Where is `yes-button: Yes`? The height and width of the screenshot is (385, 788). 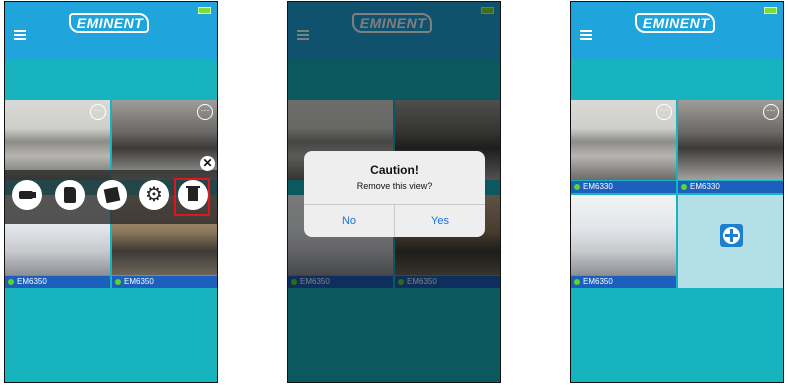
yes-button: Yes is located at coordinates (440, 221).